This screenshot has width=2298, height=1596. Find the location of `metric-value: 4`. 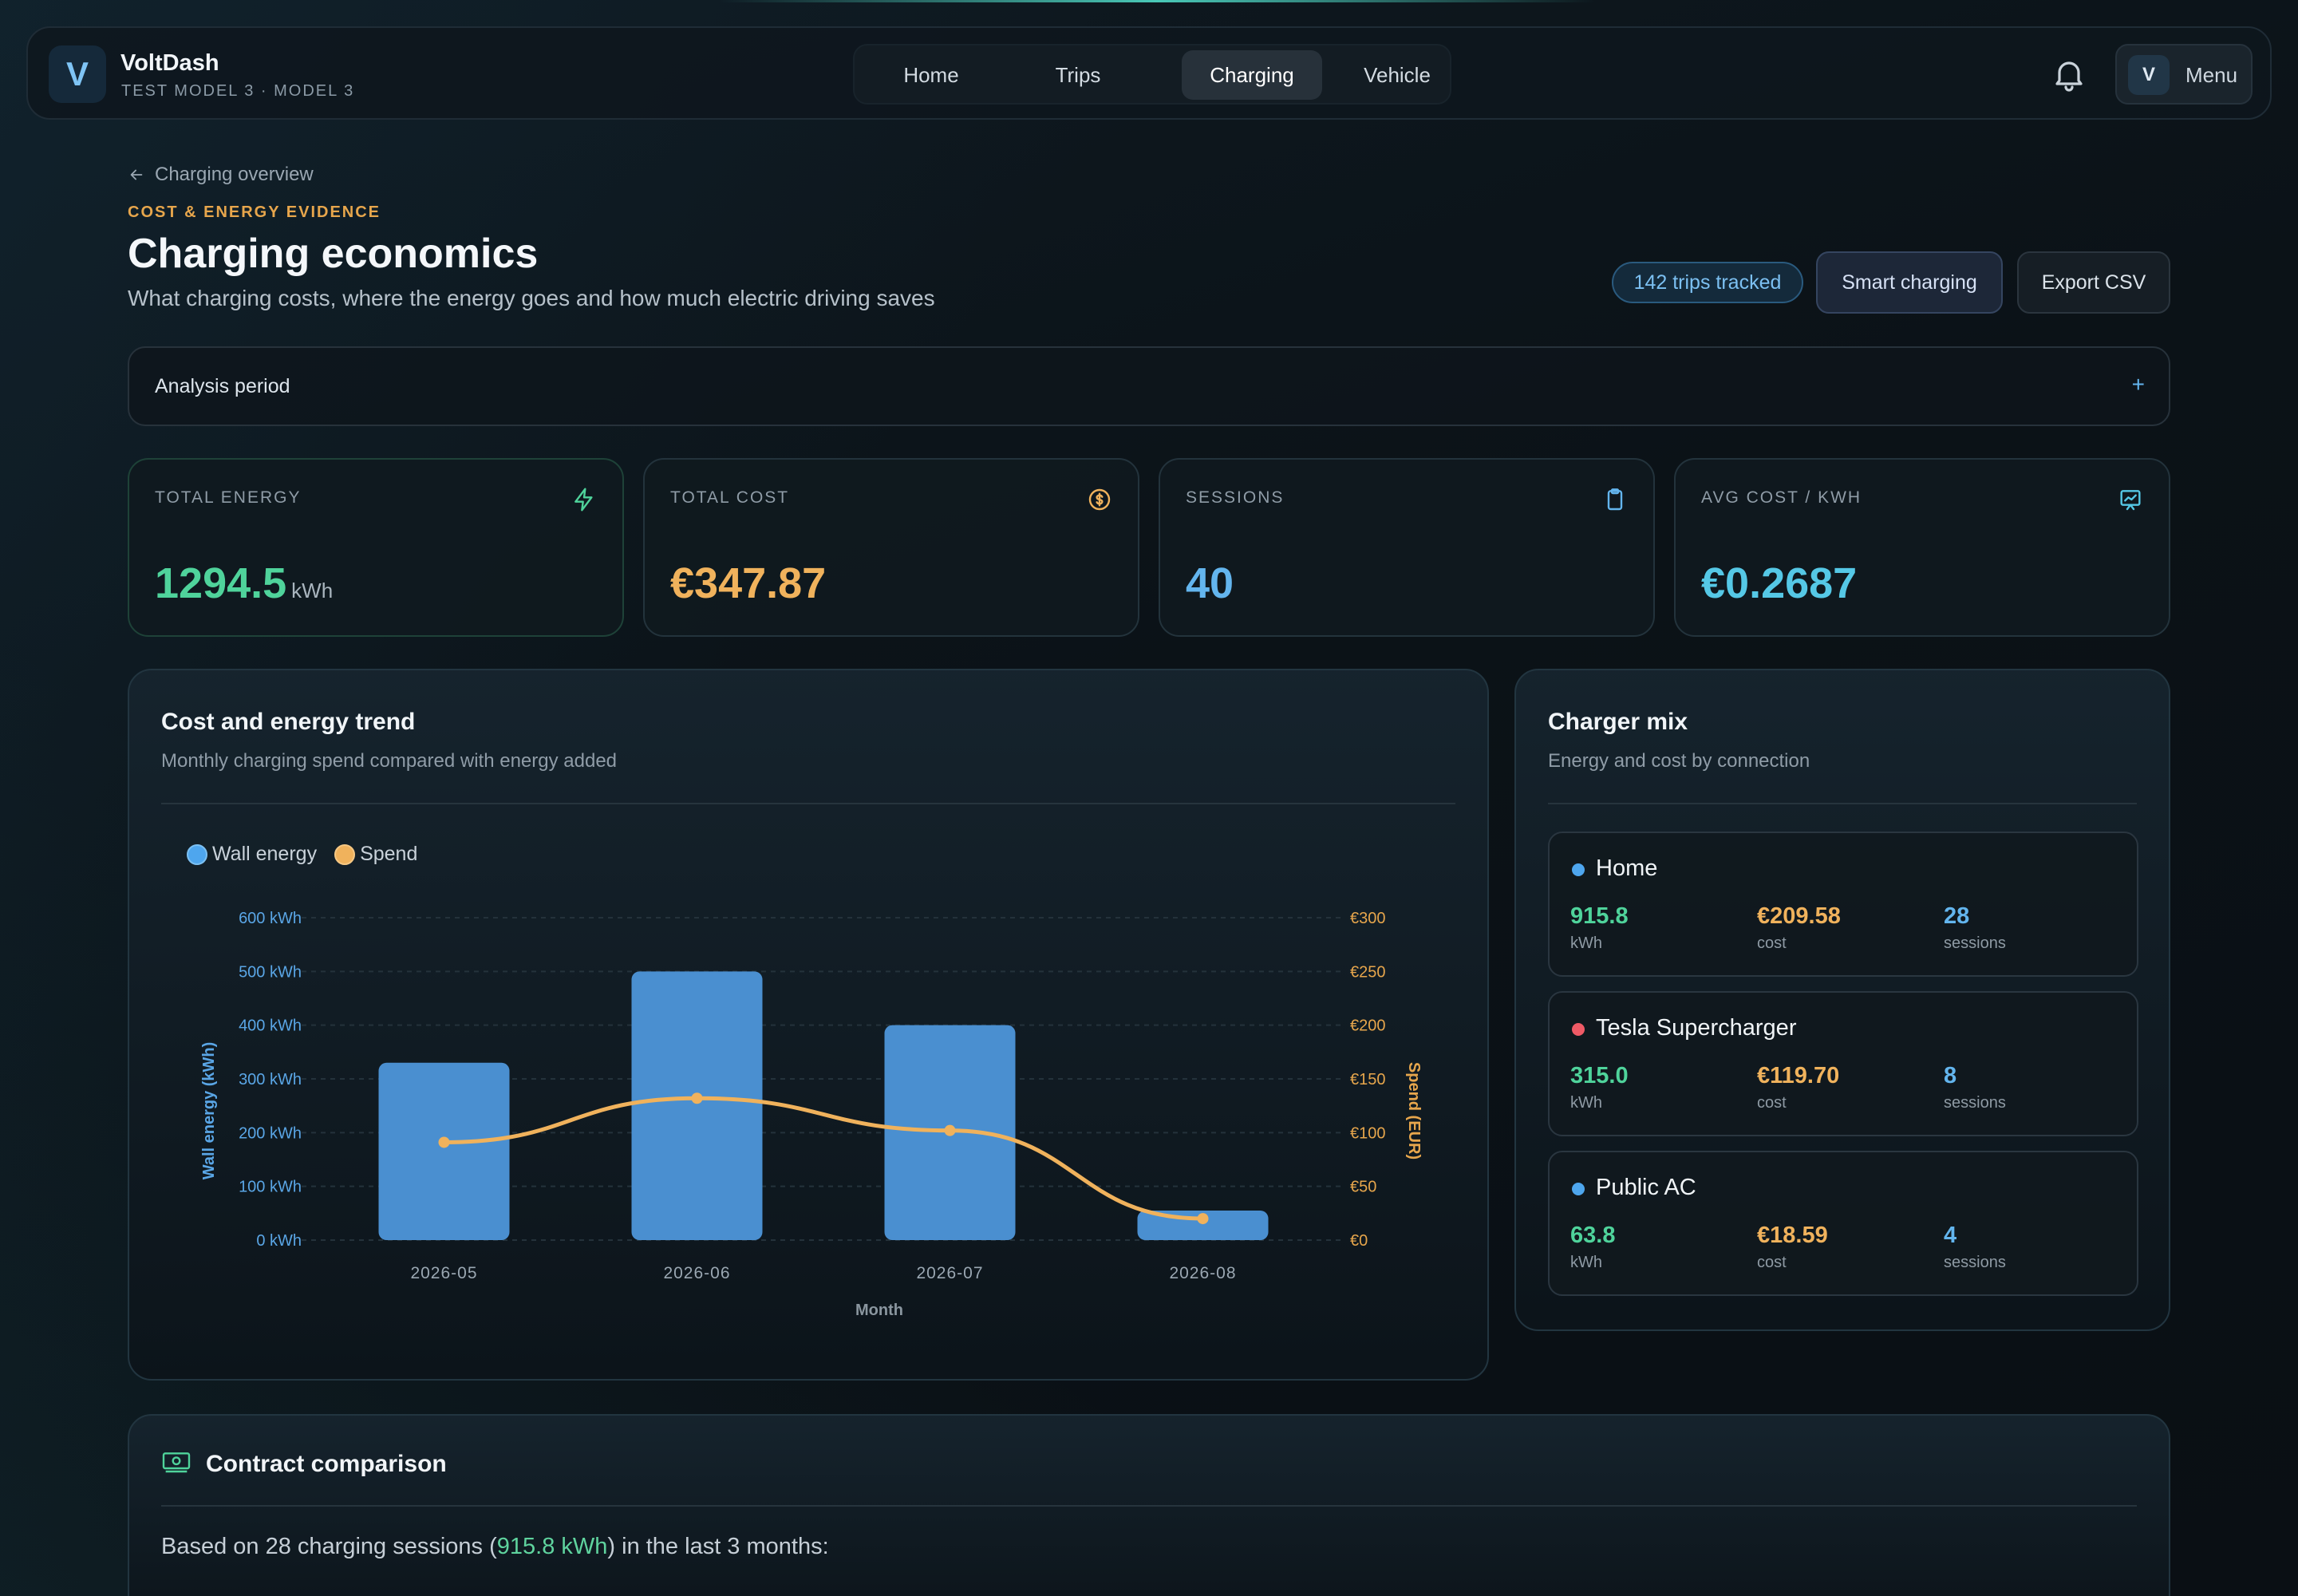

metric-value: 4 is located at coordinates (1951, 1235).